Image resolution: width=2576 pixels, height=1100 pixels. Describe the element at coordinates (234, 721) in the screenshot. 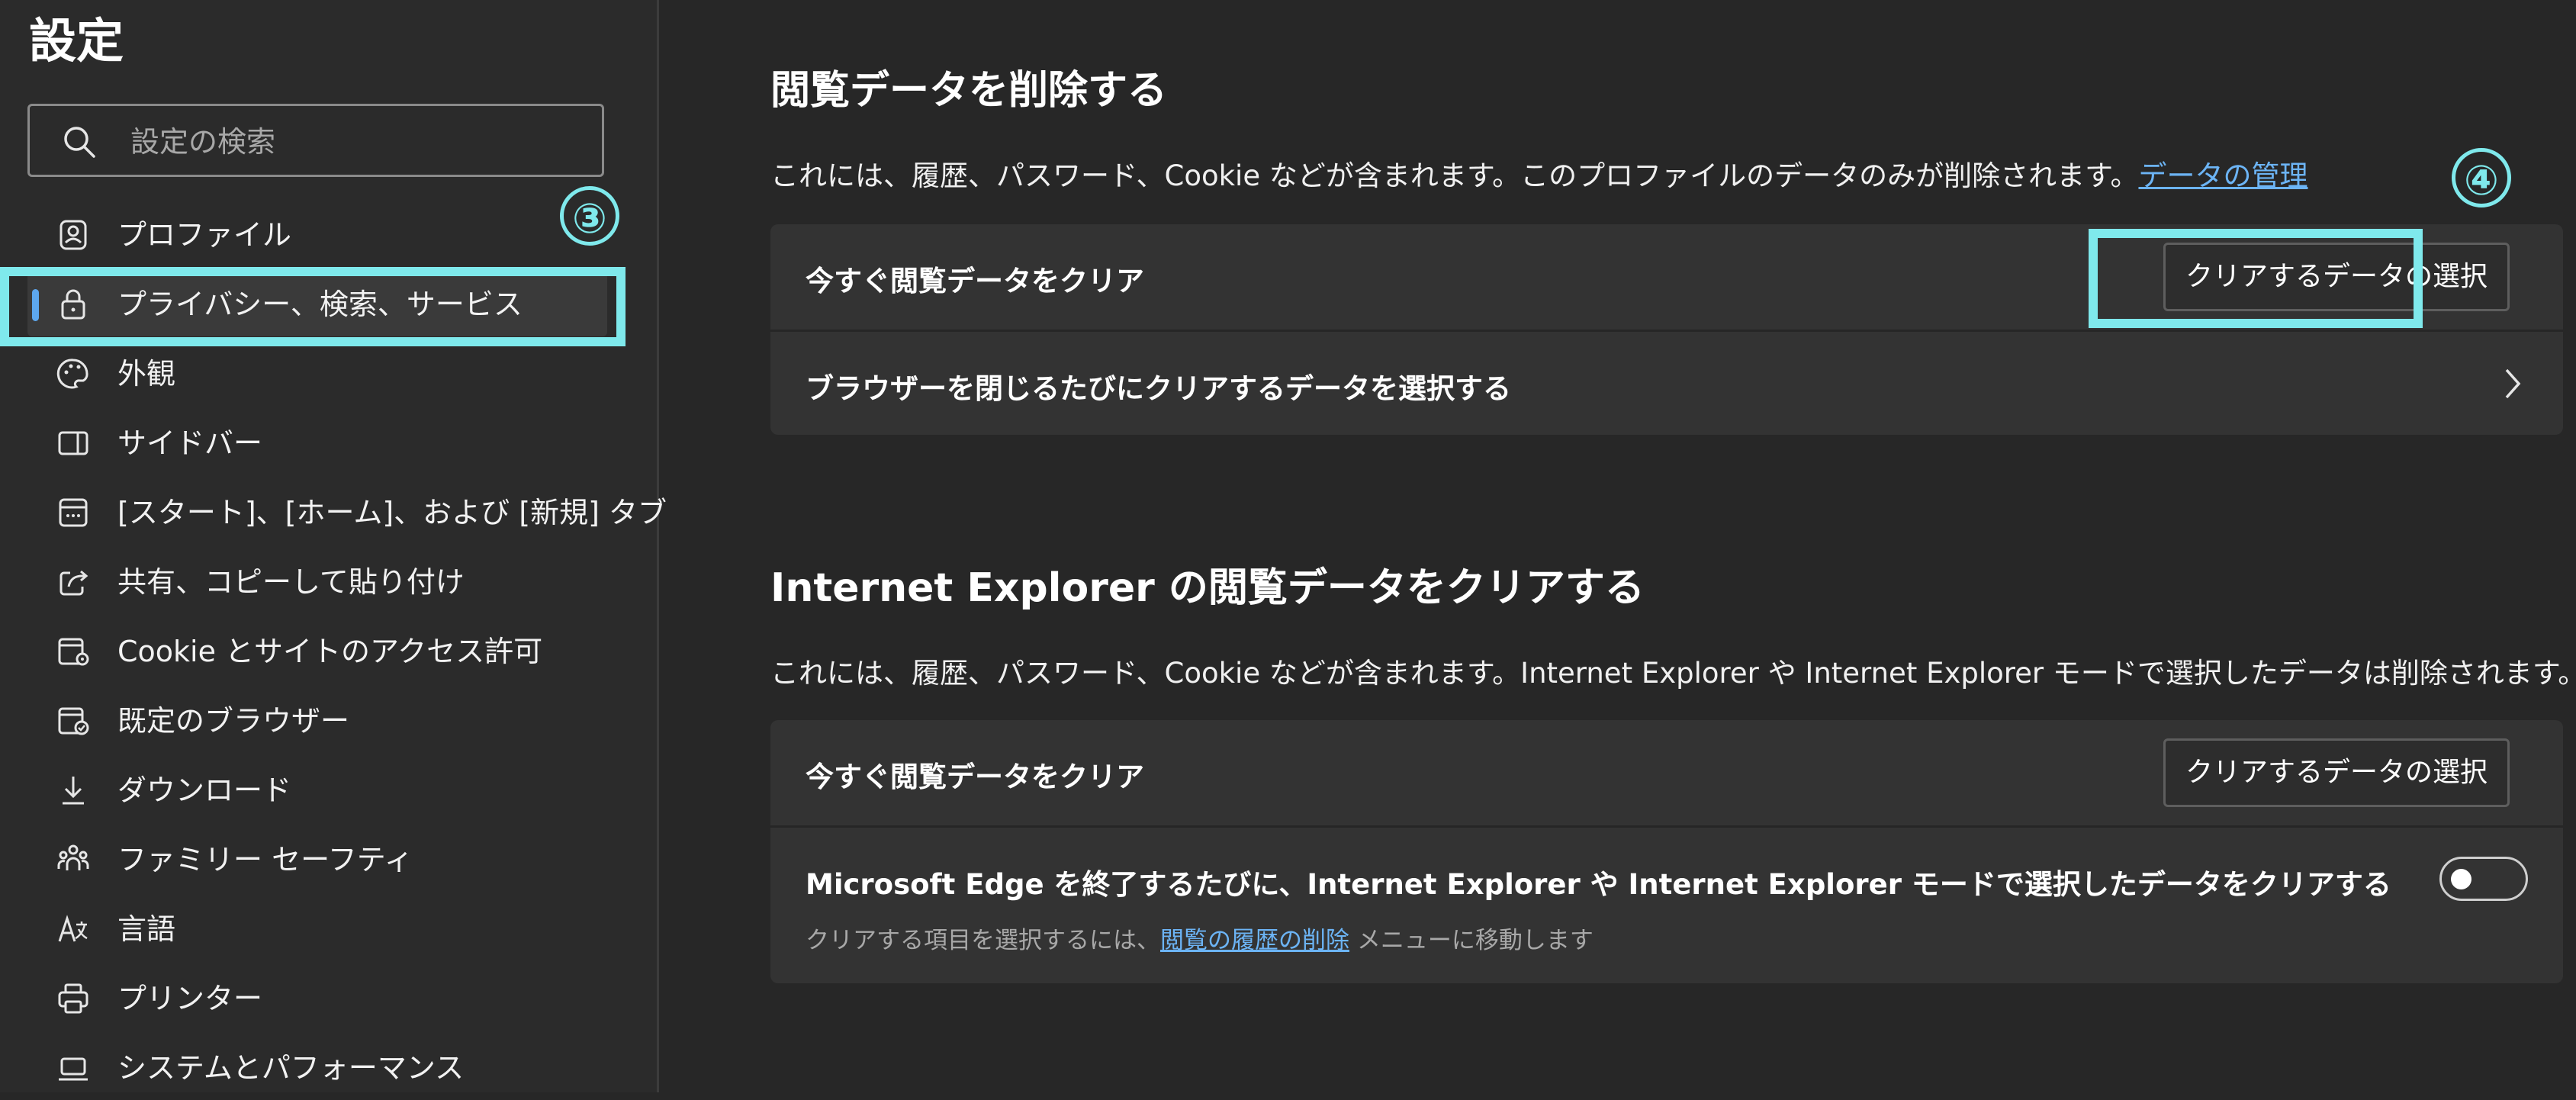

I see `sidebar-item-label: 既定のブラウザー` at that location.